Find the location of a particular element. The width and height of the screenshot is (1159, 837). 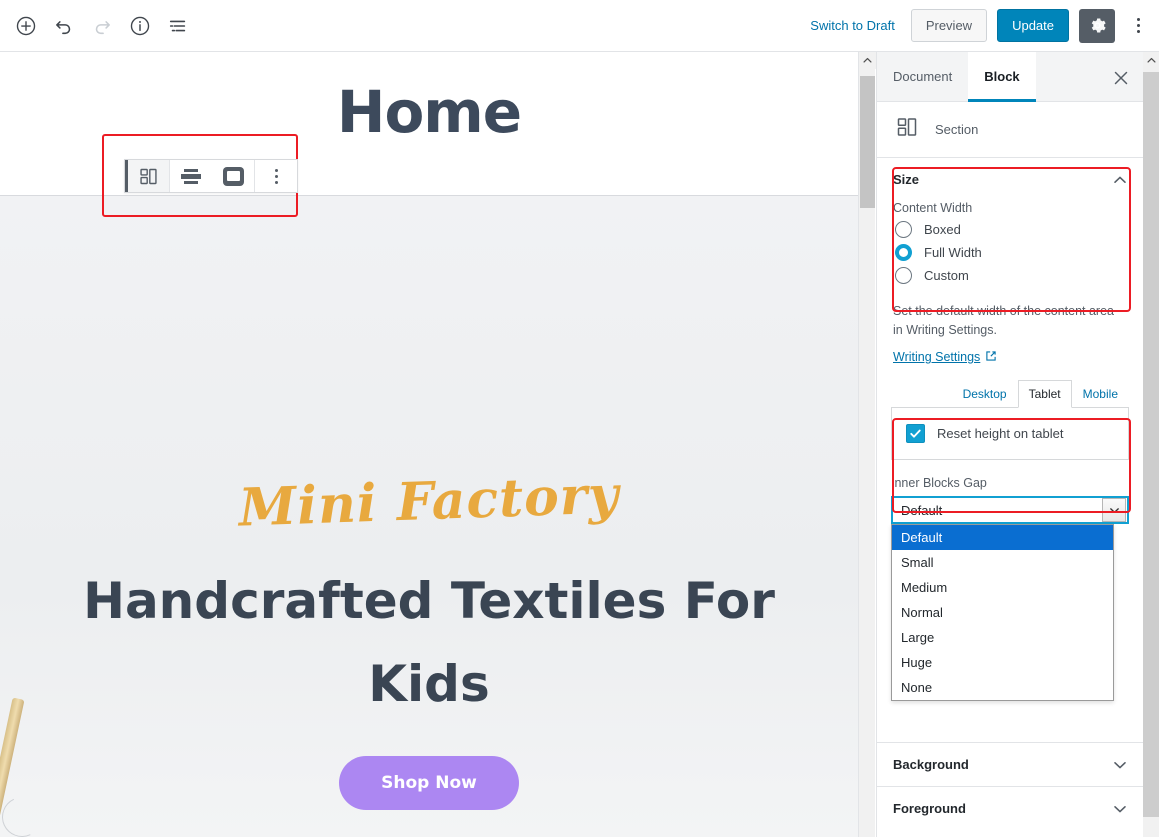

preview-button: Preview is located at coordinates (949, 25).